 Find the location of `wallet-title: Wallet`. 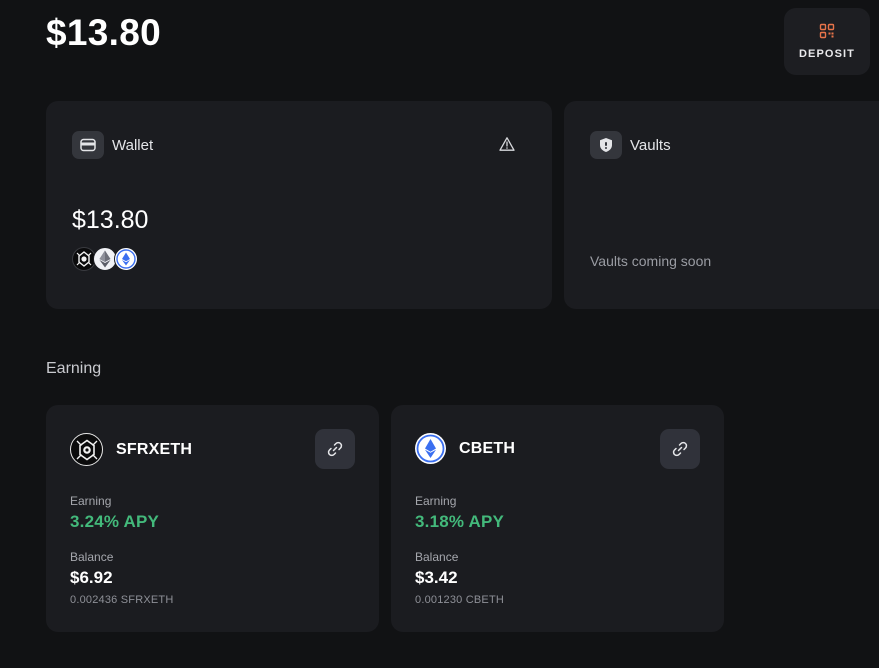

wallet-title: Wallet is located at coordinates (133, 145).